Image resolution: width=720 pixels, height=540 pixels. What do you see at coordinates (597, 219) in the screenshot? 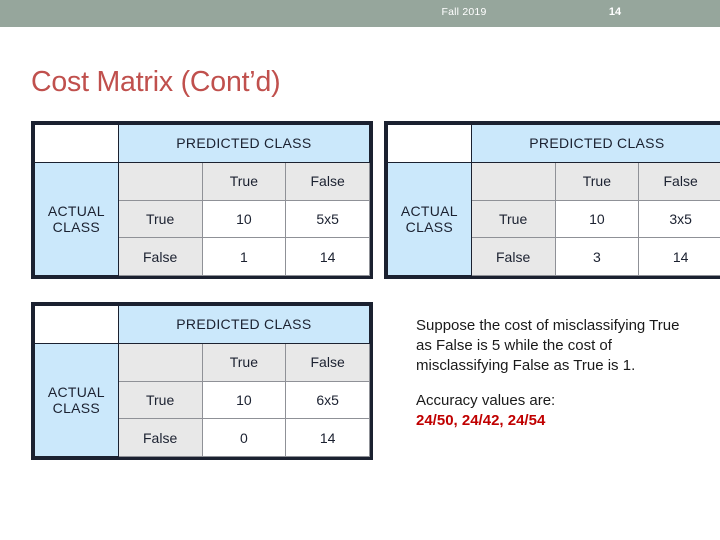
I see `matrix-2-cell-true-true: 10` at bounding box center [597, 219].